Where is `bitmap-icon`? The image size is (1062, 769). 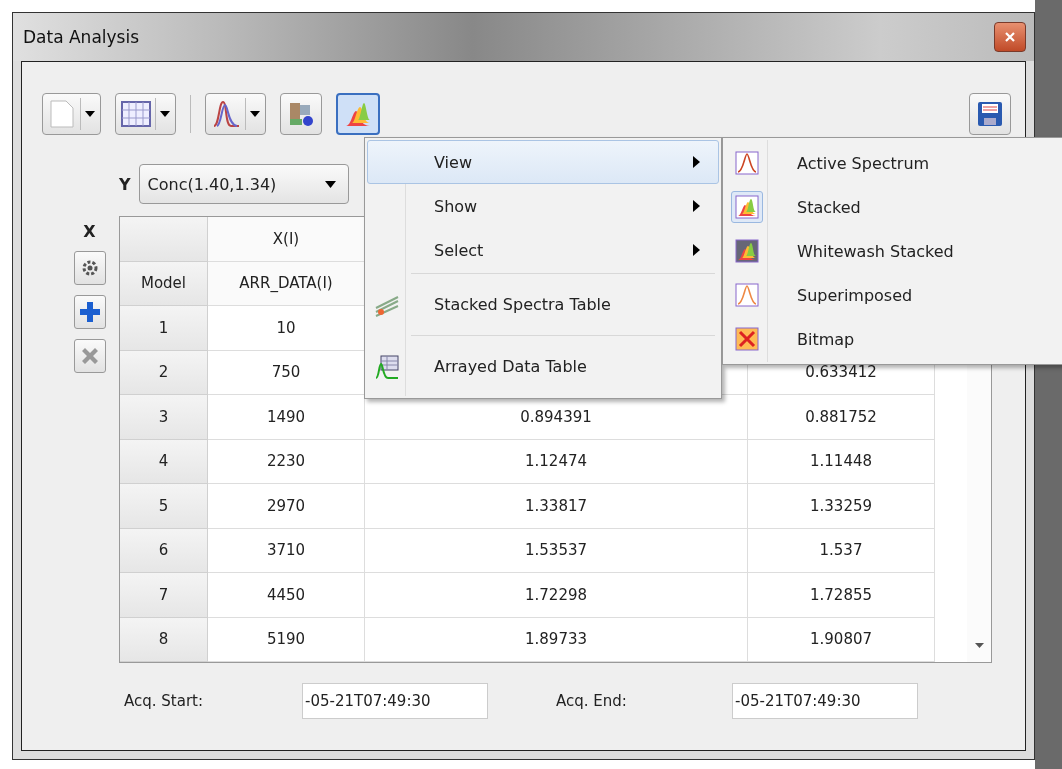
bitmap-icon is located at coordinates (747, 339).